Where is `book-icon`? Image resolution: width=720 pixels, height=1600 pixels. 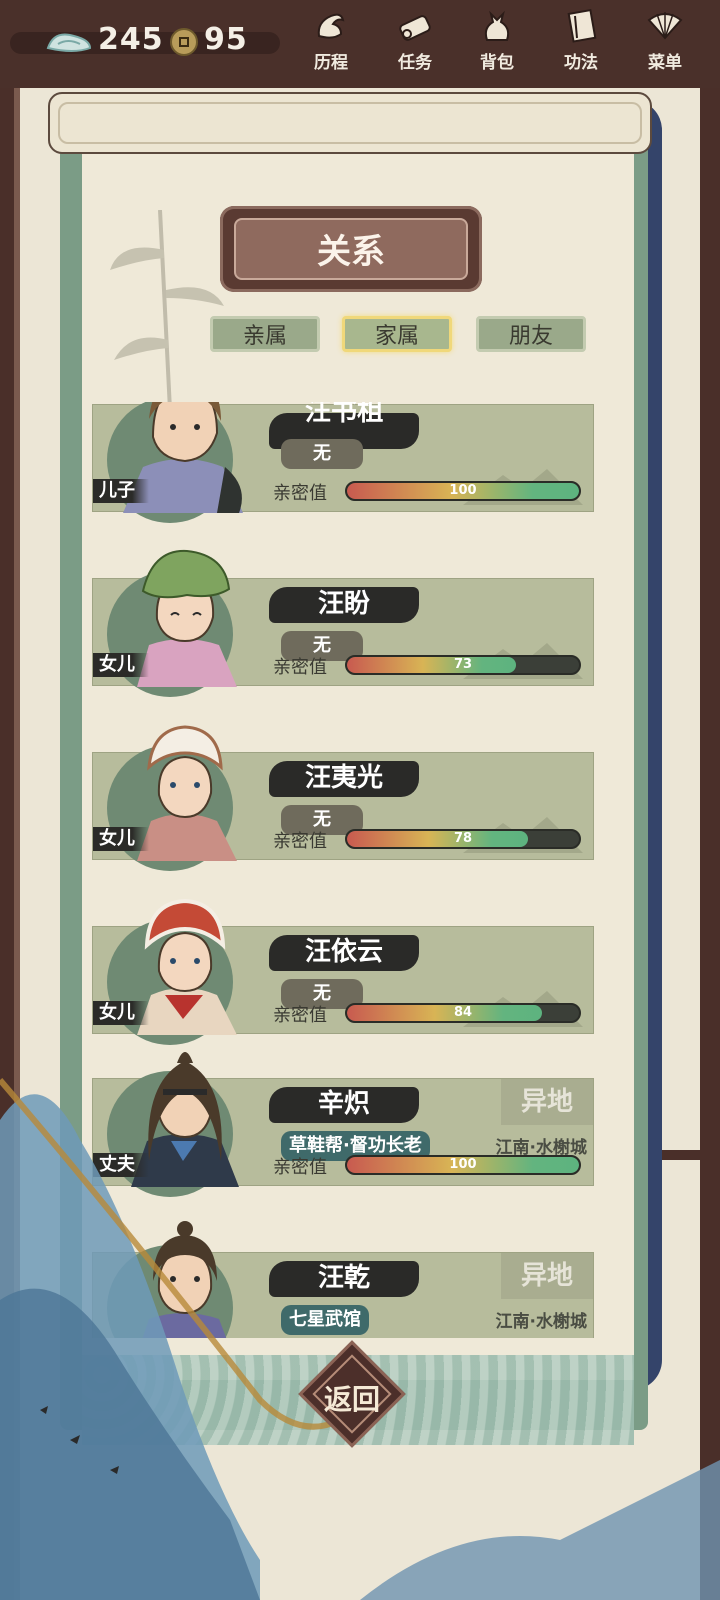 book-icon is located at coordinates (582, 25).